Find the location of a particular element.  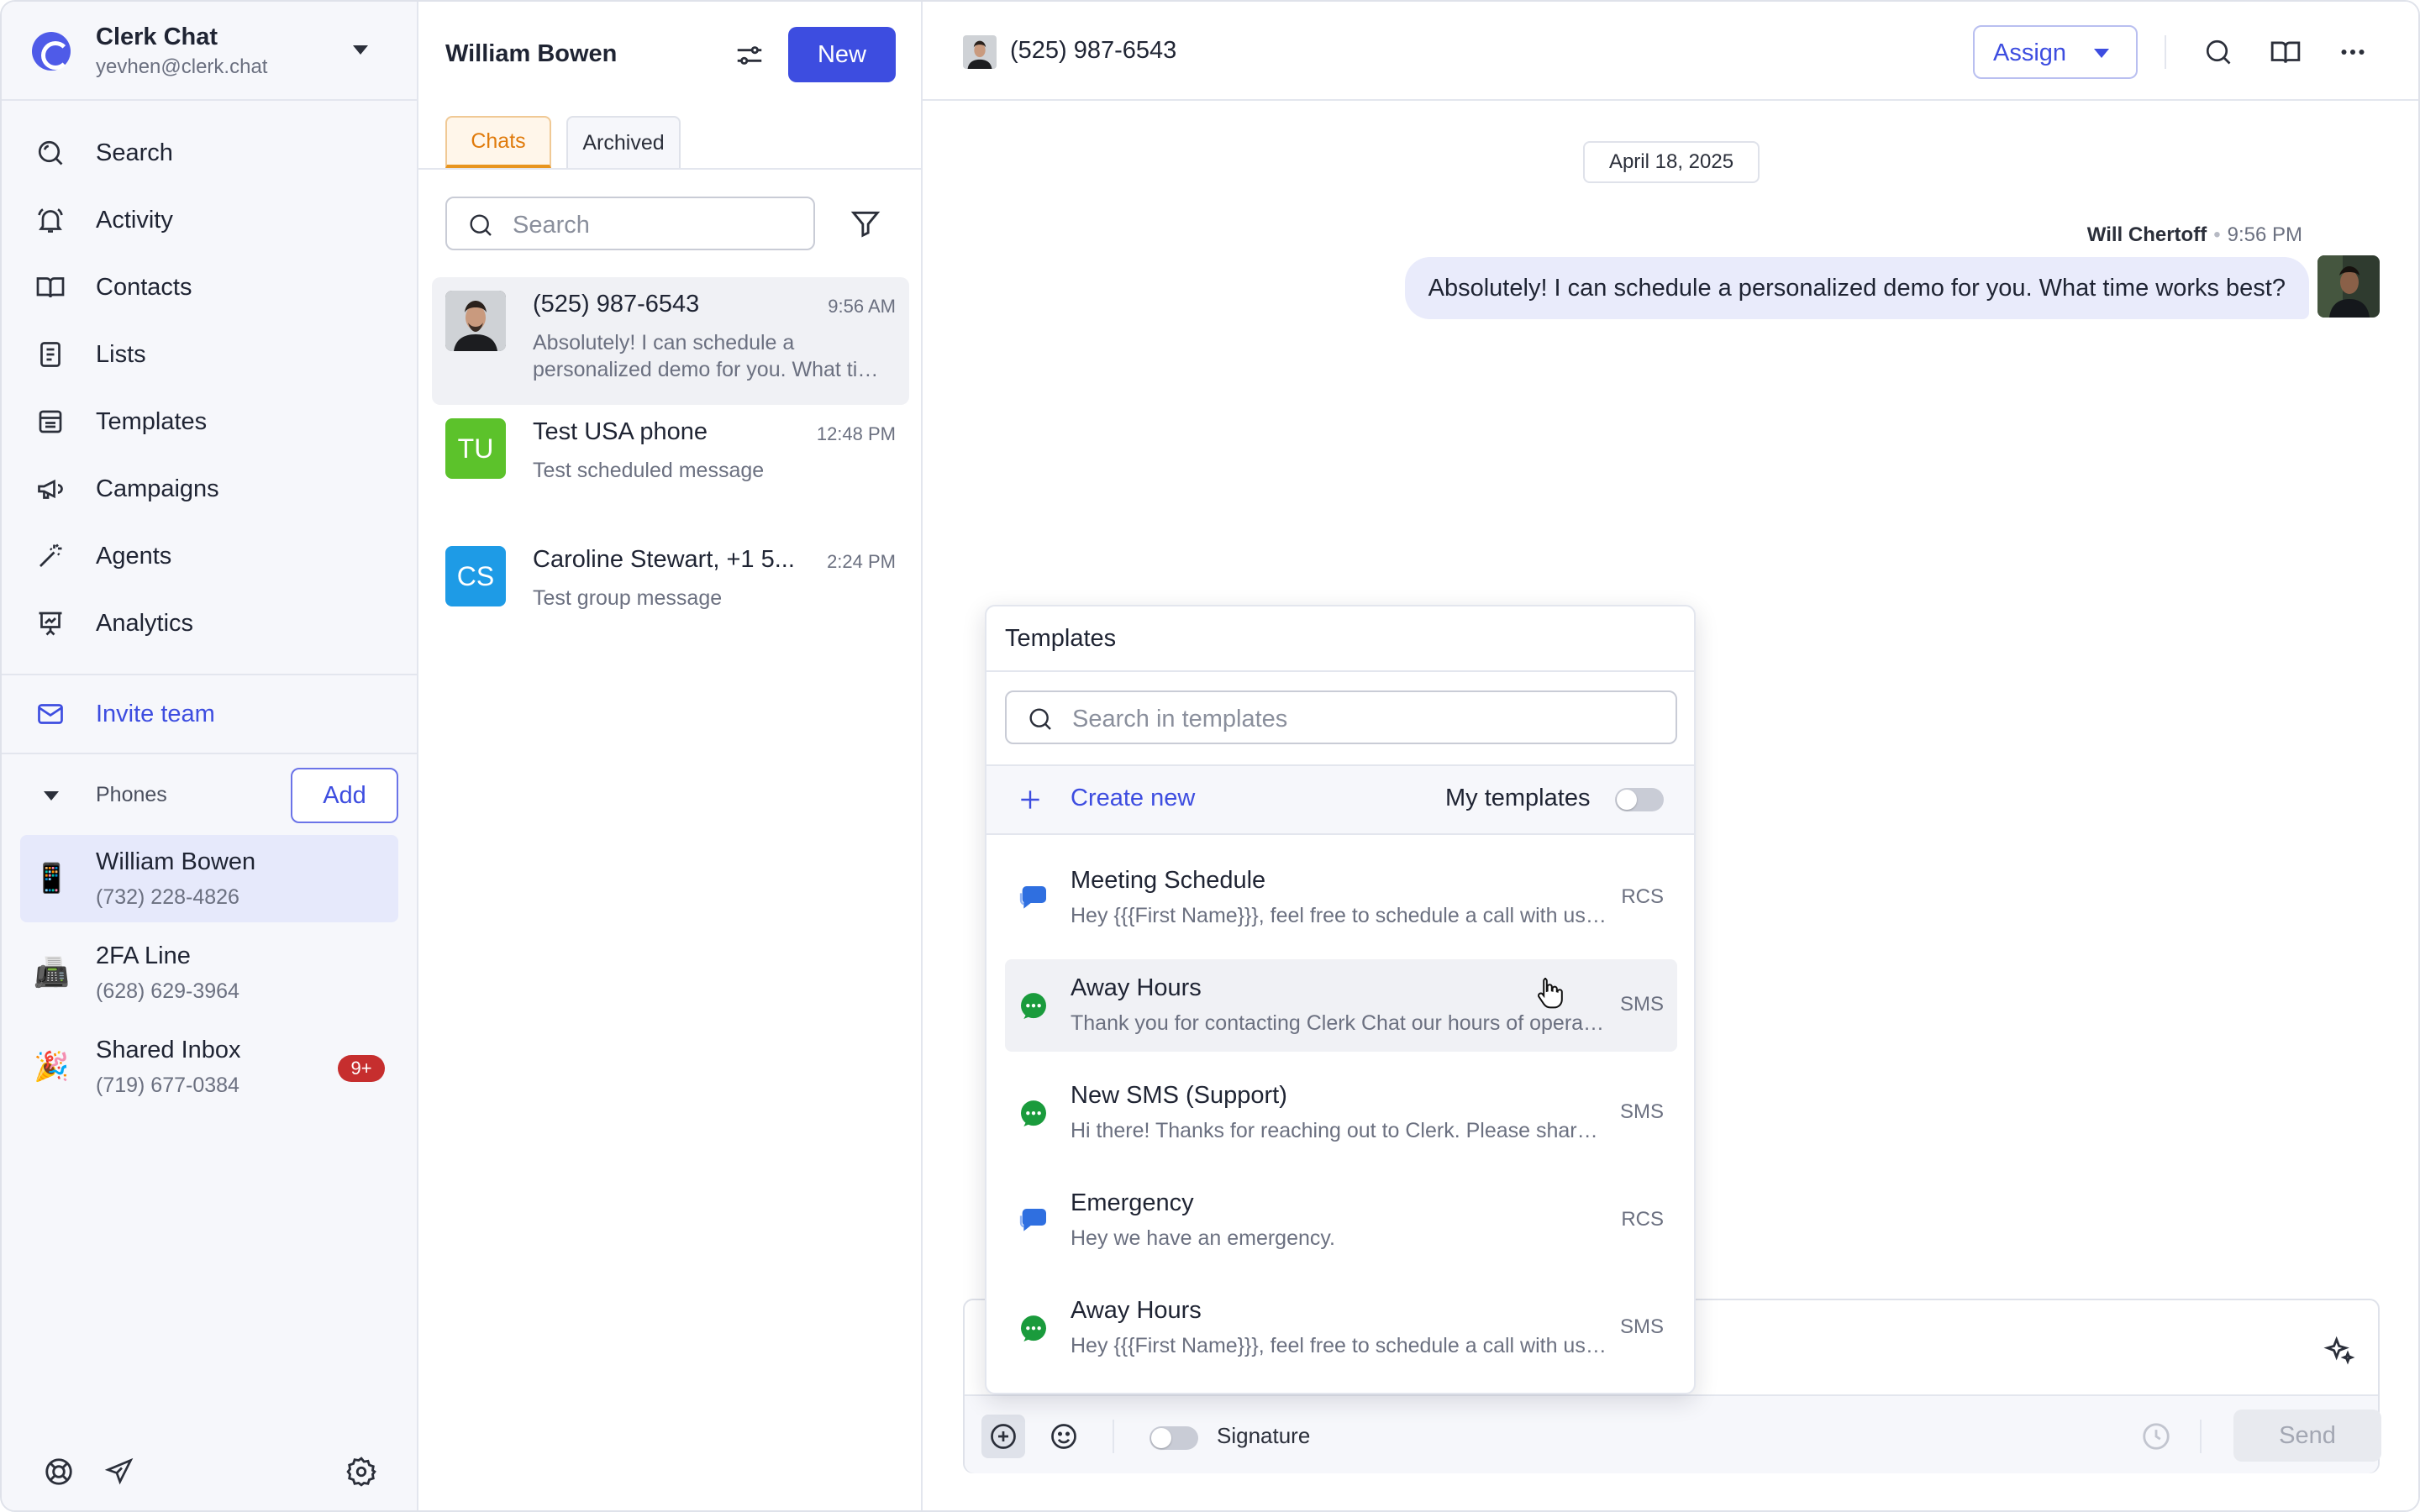

nav-item-agents: Agents is located at coordinates (217, 556).